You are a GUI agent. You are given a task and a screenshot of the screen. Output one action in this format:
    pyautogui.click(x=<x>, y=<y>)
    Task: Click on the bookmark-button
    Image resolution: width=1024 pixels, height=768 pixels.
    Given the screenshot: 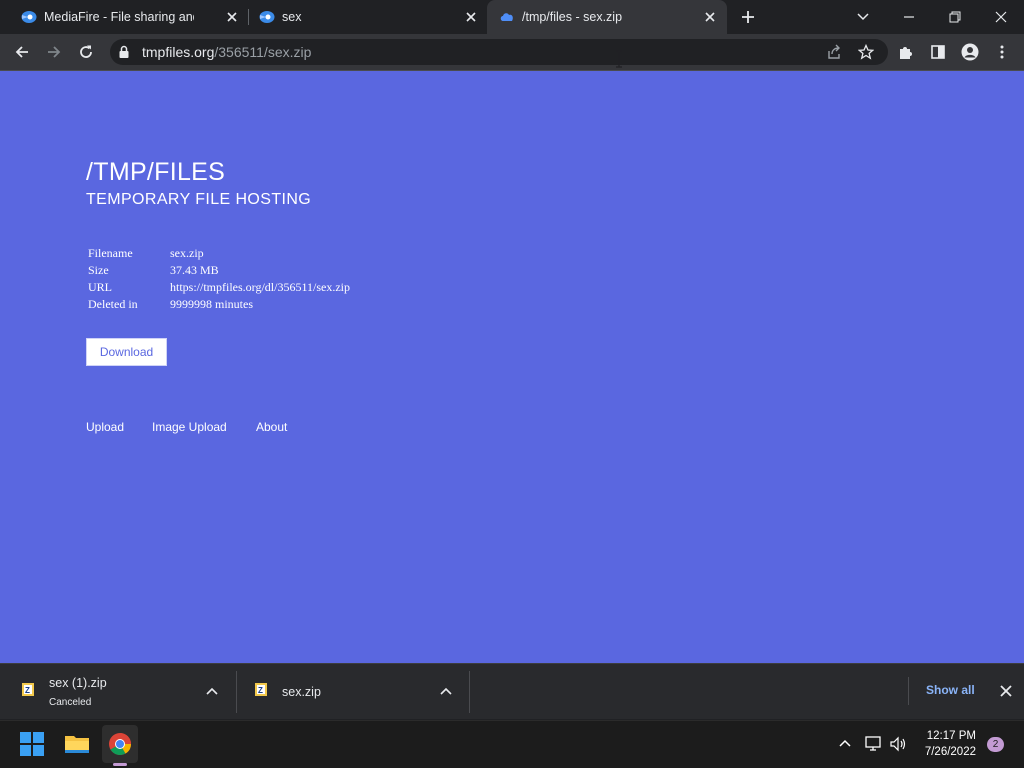 What is the action you would take?
    pyautogui.click(x=866, y=52)
    